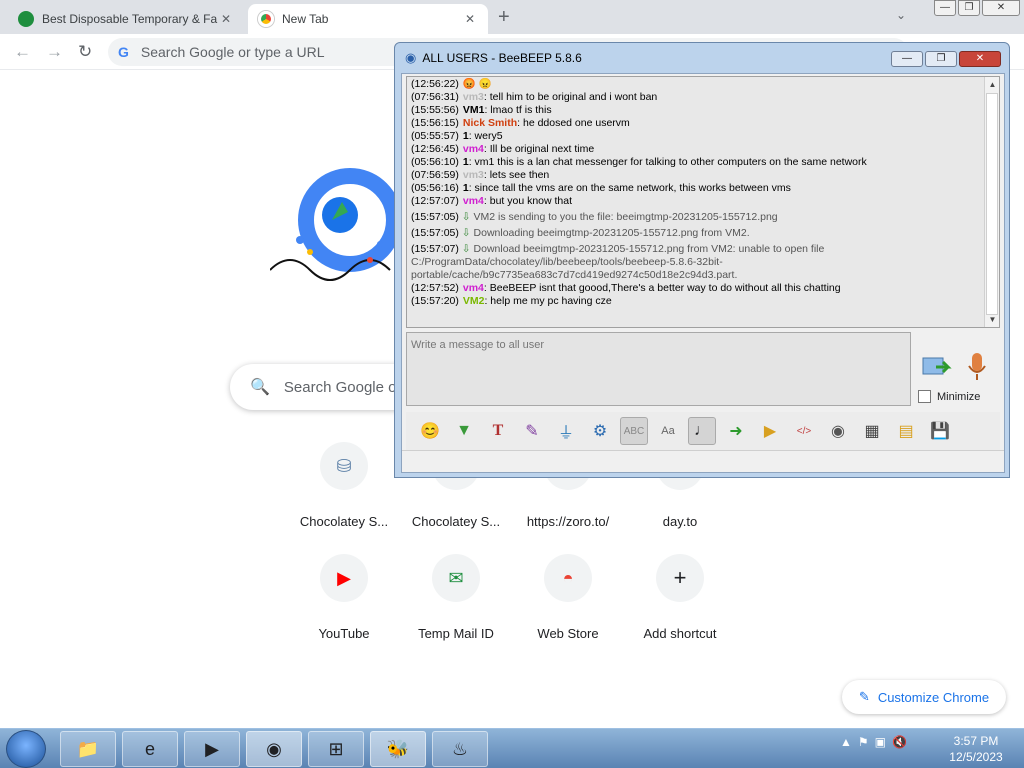  Describe the element at coordinates (232, 52) in the screenshot. I see `omnibox-placeholder: Search Google or type a URL` at that location.